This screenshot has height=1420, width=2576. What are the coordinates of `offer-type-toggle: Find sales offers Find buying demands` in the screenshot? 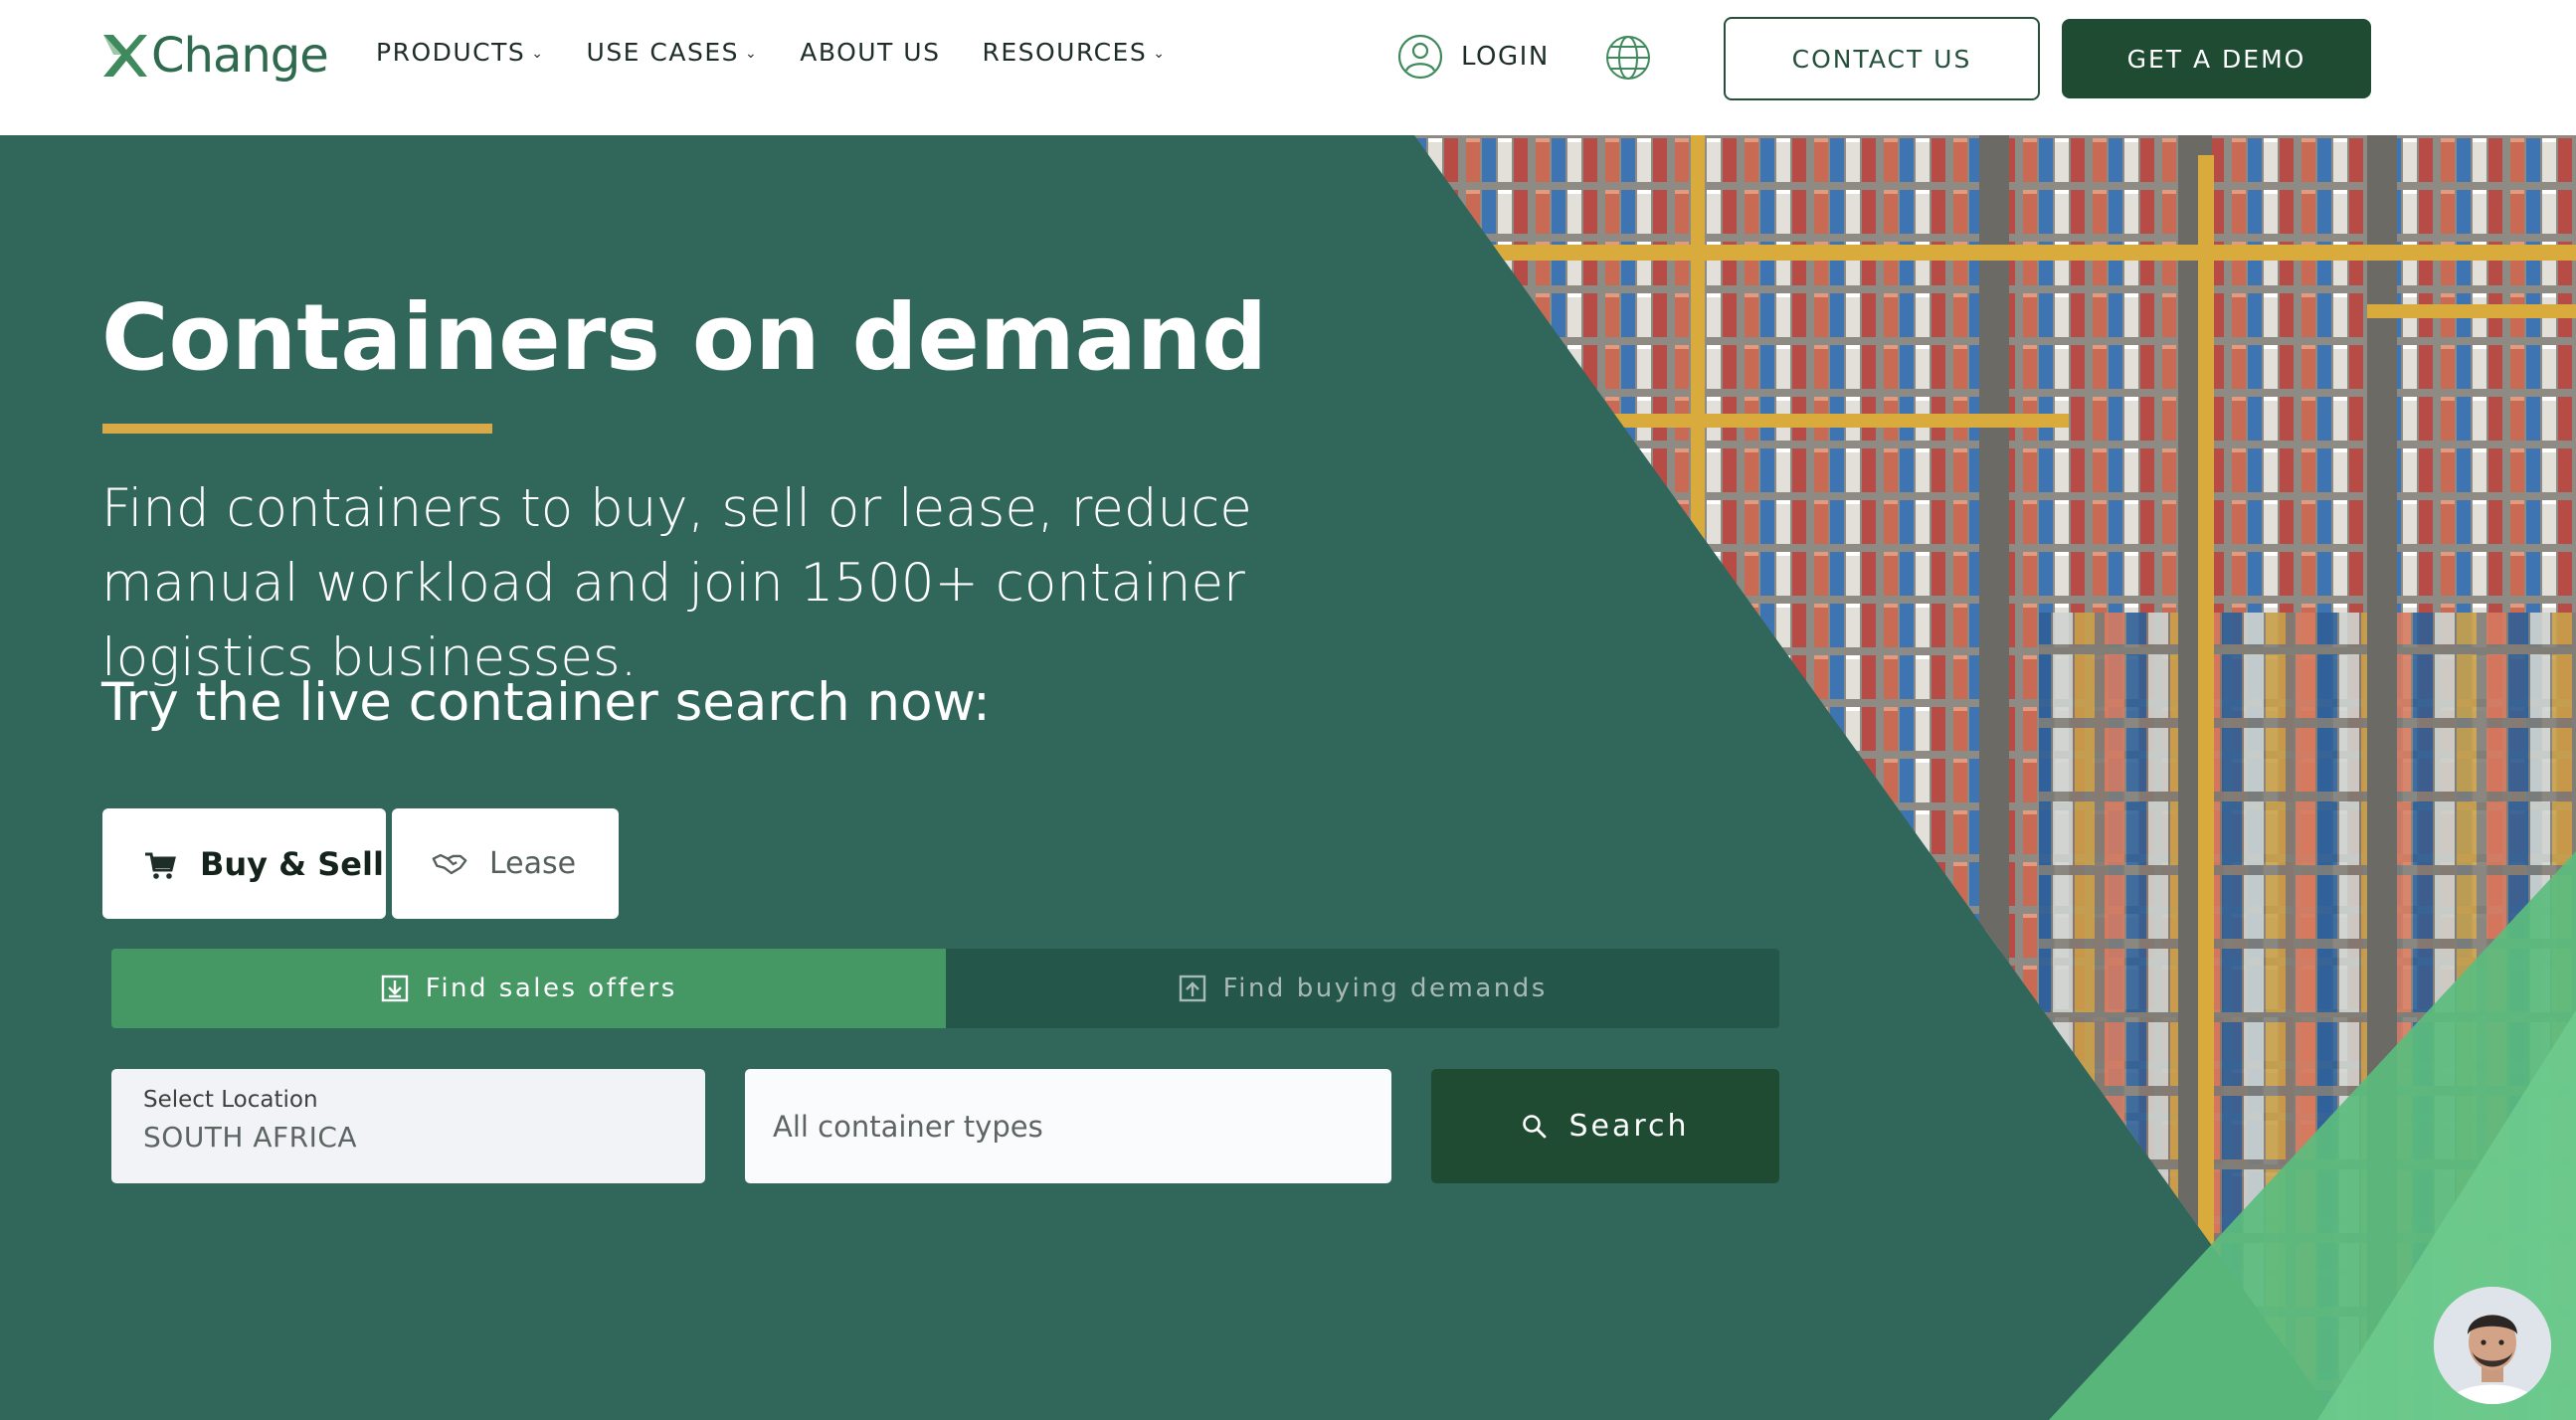 It's located at (945, 988).